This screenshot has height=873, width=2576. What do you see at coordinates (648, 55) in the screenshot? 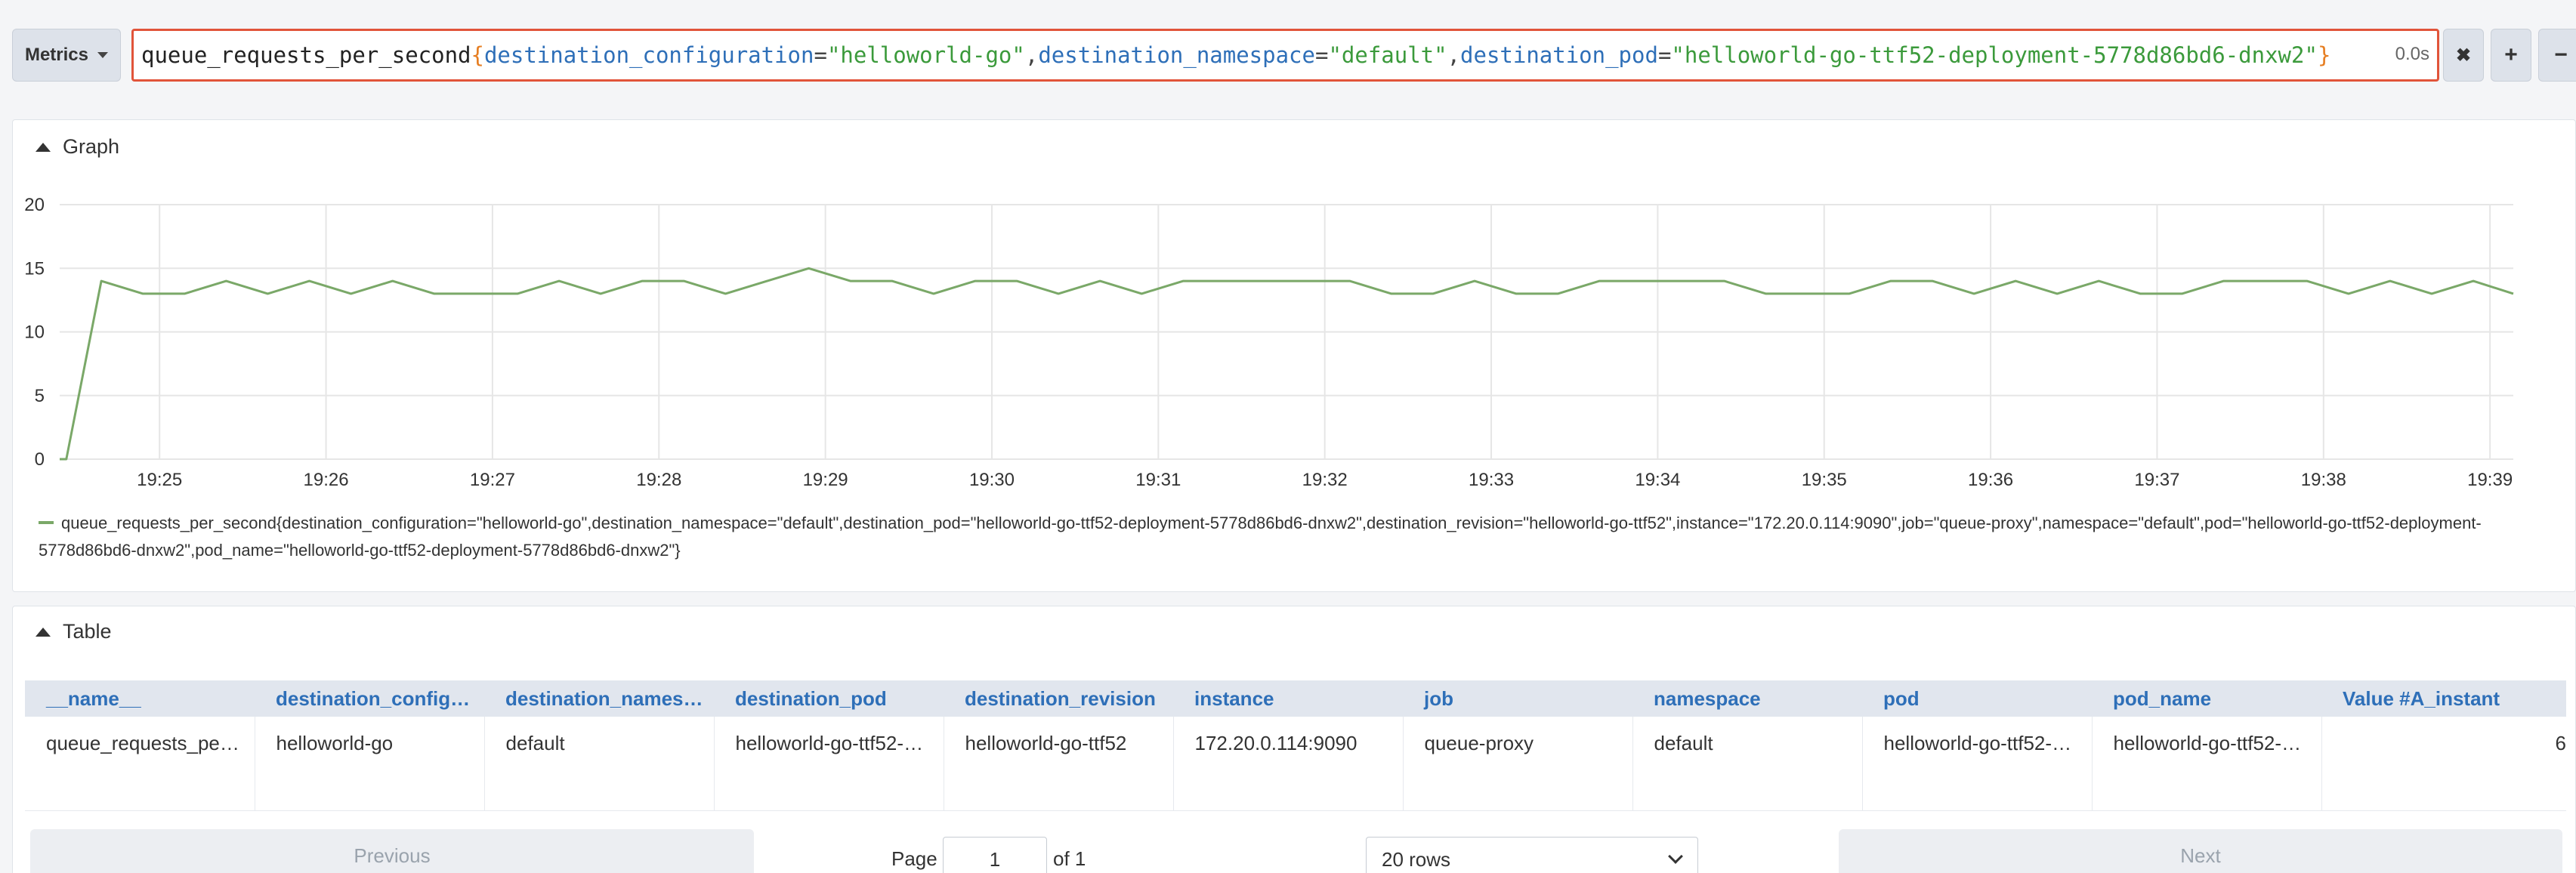
I see `query-label-1: destination_configuration` at bounding box center [648, 55].